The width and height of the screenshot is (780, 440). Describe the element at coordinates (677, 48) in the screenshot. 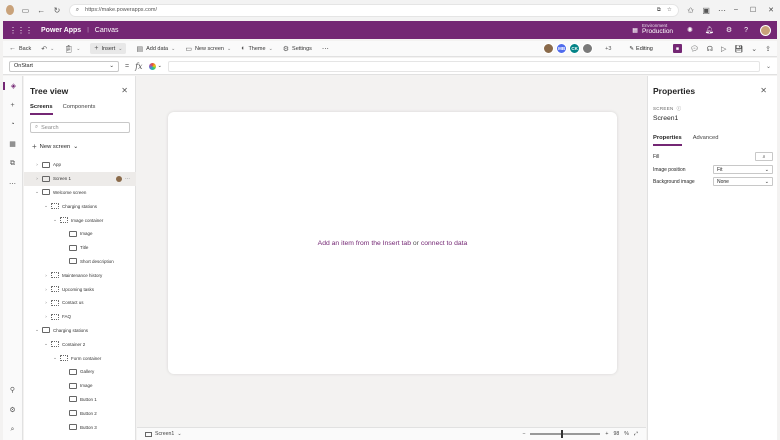

I see `screen-panel-icon: ■` at that location.